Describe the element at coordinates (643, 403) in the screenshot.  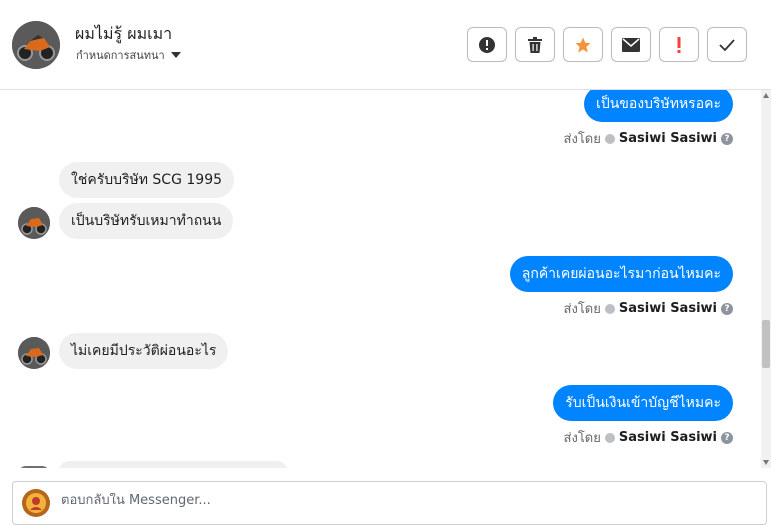
I see `outgoing-message: รับเป็นเงินเข้าบัญชีไหมคะ` at that location.